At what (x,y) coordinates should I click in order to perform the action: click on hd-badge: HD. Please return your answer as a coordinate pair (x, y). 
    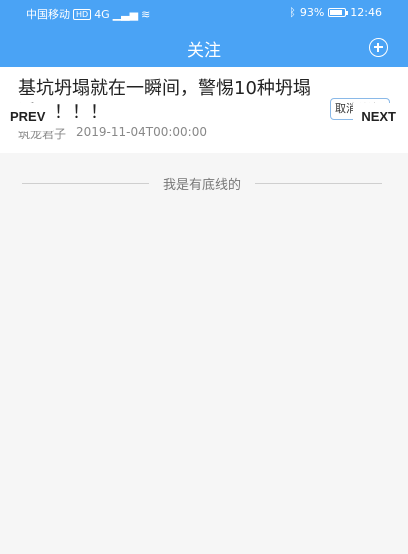
    Looking at the image, I should click on (82, 14).